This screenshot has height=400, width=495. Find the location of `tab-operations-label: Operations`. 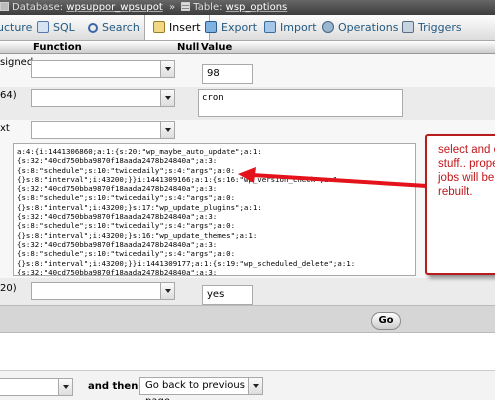

tab-operations-label: Operations is located at coordinates (368, 27).